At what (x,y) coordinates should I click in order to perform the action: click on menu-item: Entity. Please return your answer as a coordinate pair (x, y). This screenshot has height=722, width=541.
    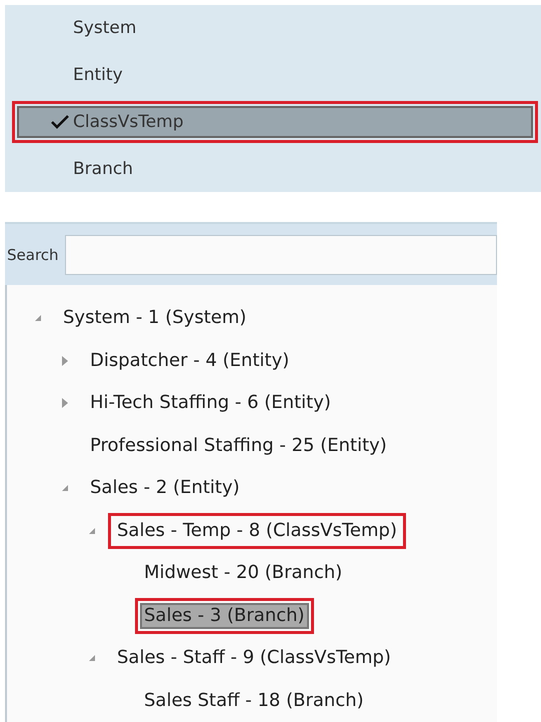
    Looking at the image, I should click on (275, 75).